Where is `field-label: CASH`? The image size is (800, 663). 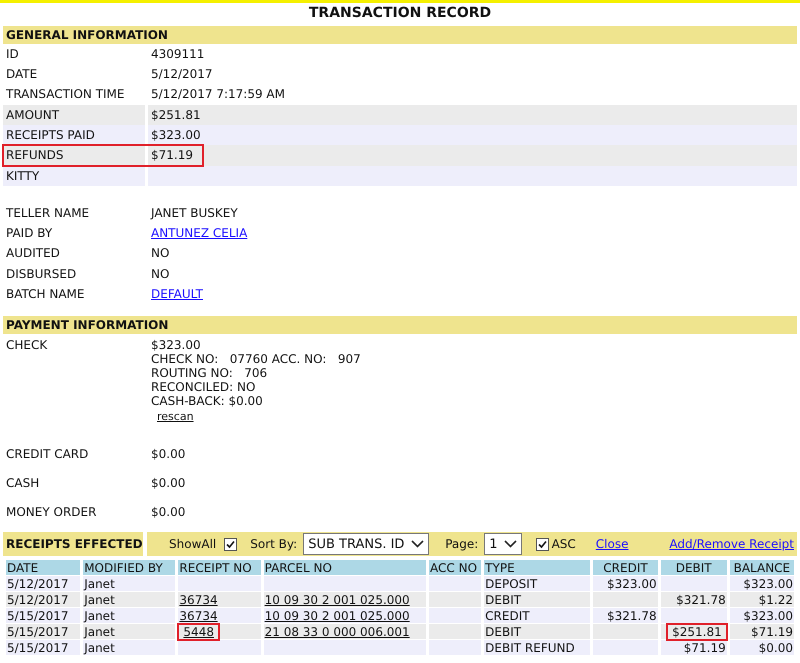
field-label: CASH is located at coordinates (22, 483).